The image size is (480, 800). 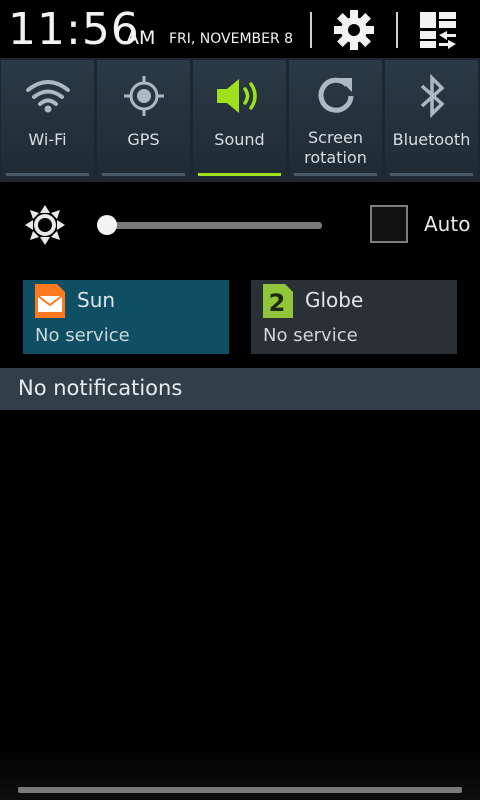 I want to click on brightness-row: Auto, so click(x=240, y=225).